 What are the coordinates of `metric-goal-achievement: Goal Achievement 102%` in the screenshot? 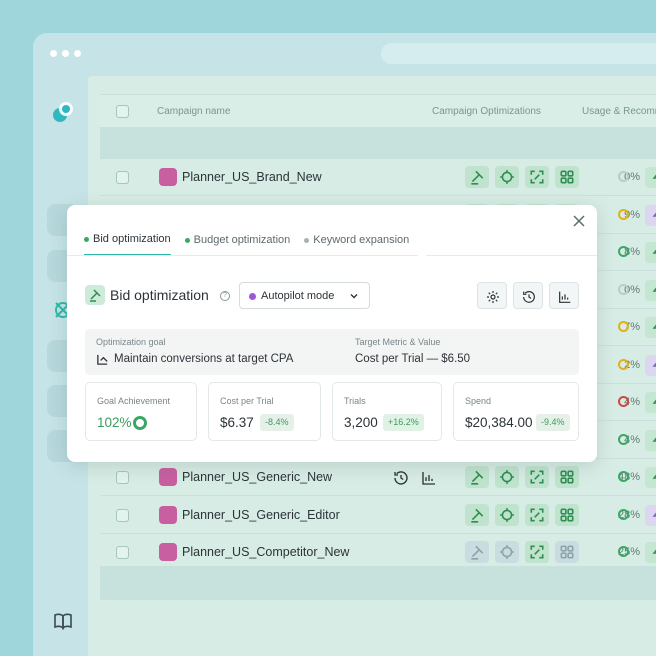 It's located at (141, 411).